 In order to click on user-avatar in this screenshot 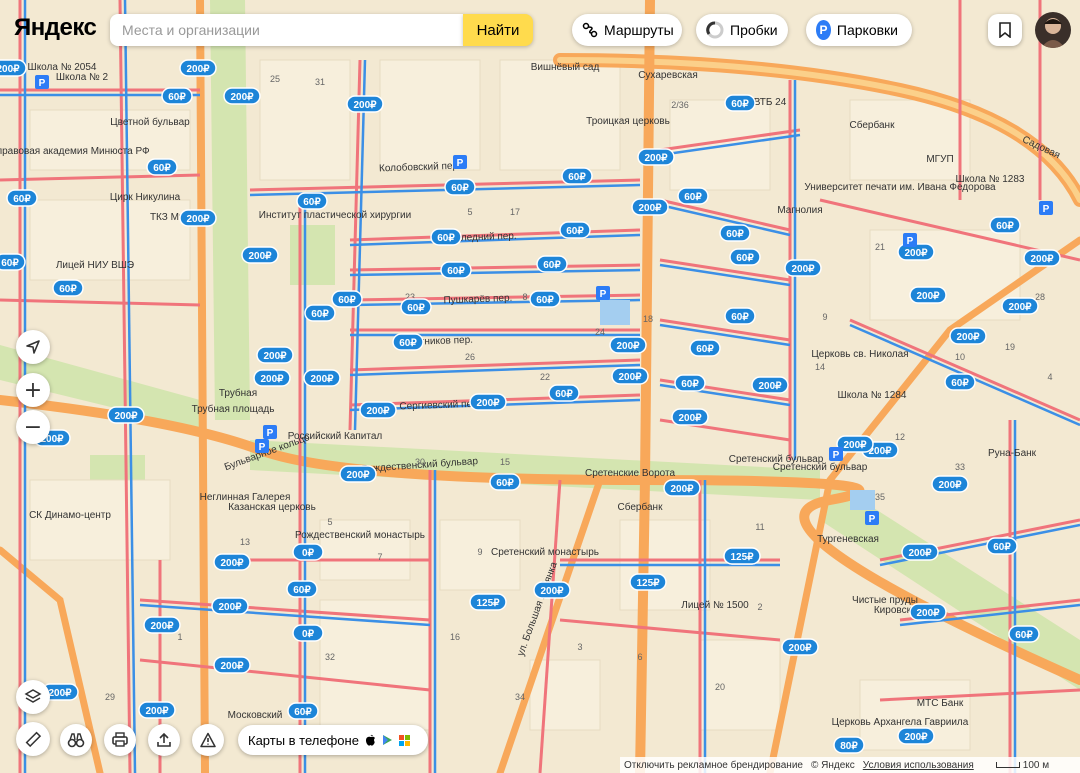, I will do `click(1053, 30)`.